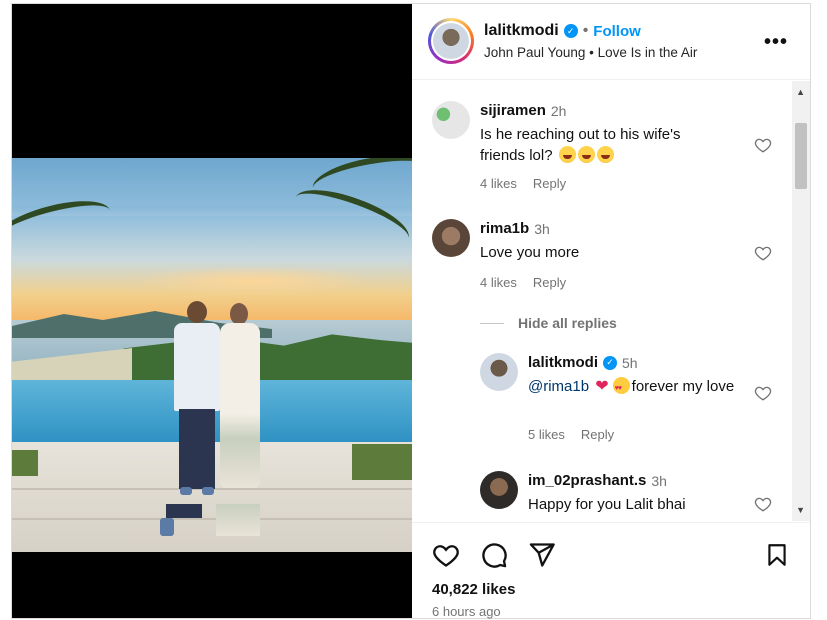 The image size is (827, 620). I want to click on scroll-down-icon: ▼, so click(800, 510).